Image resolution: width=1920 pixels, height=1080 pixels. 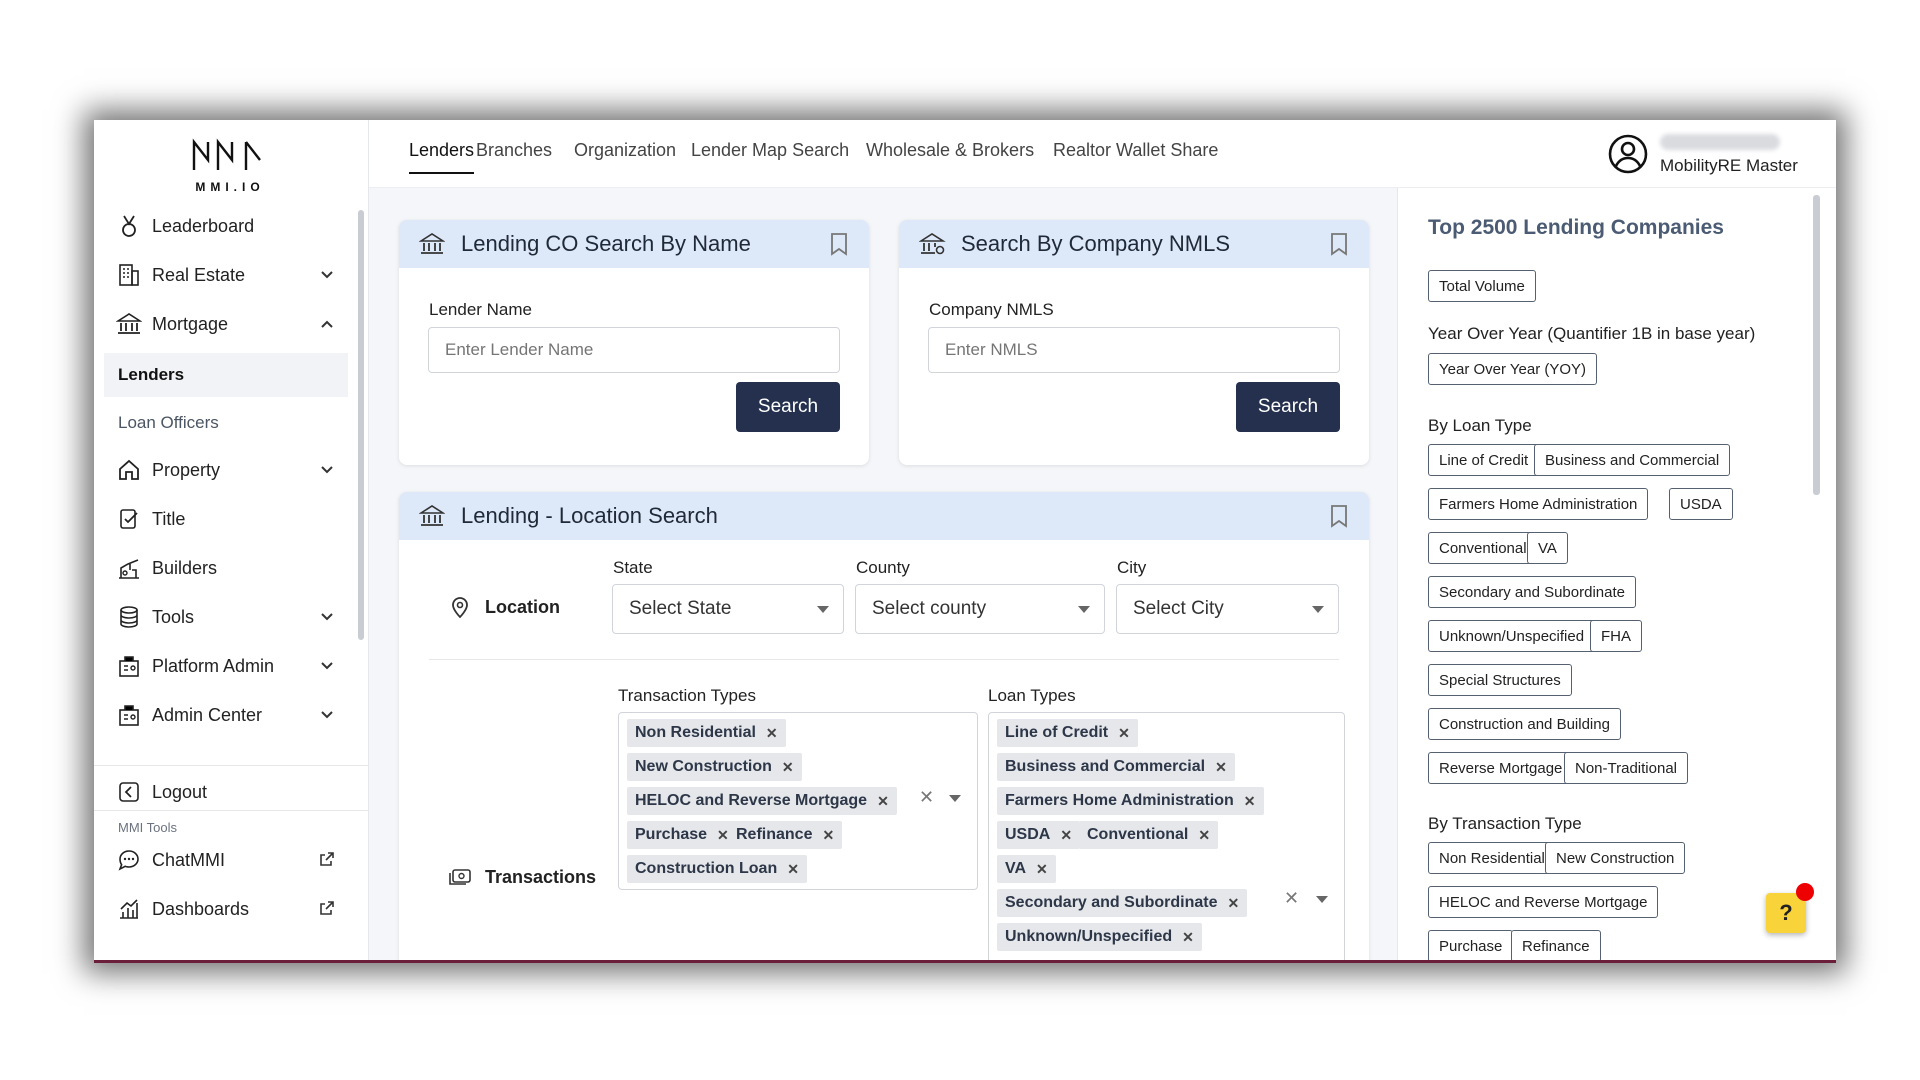 I want to click on selected-chip: Conventional ✕, so click(x=1149, y=835).